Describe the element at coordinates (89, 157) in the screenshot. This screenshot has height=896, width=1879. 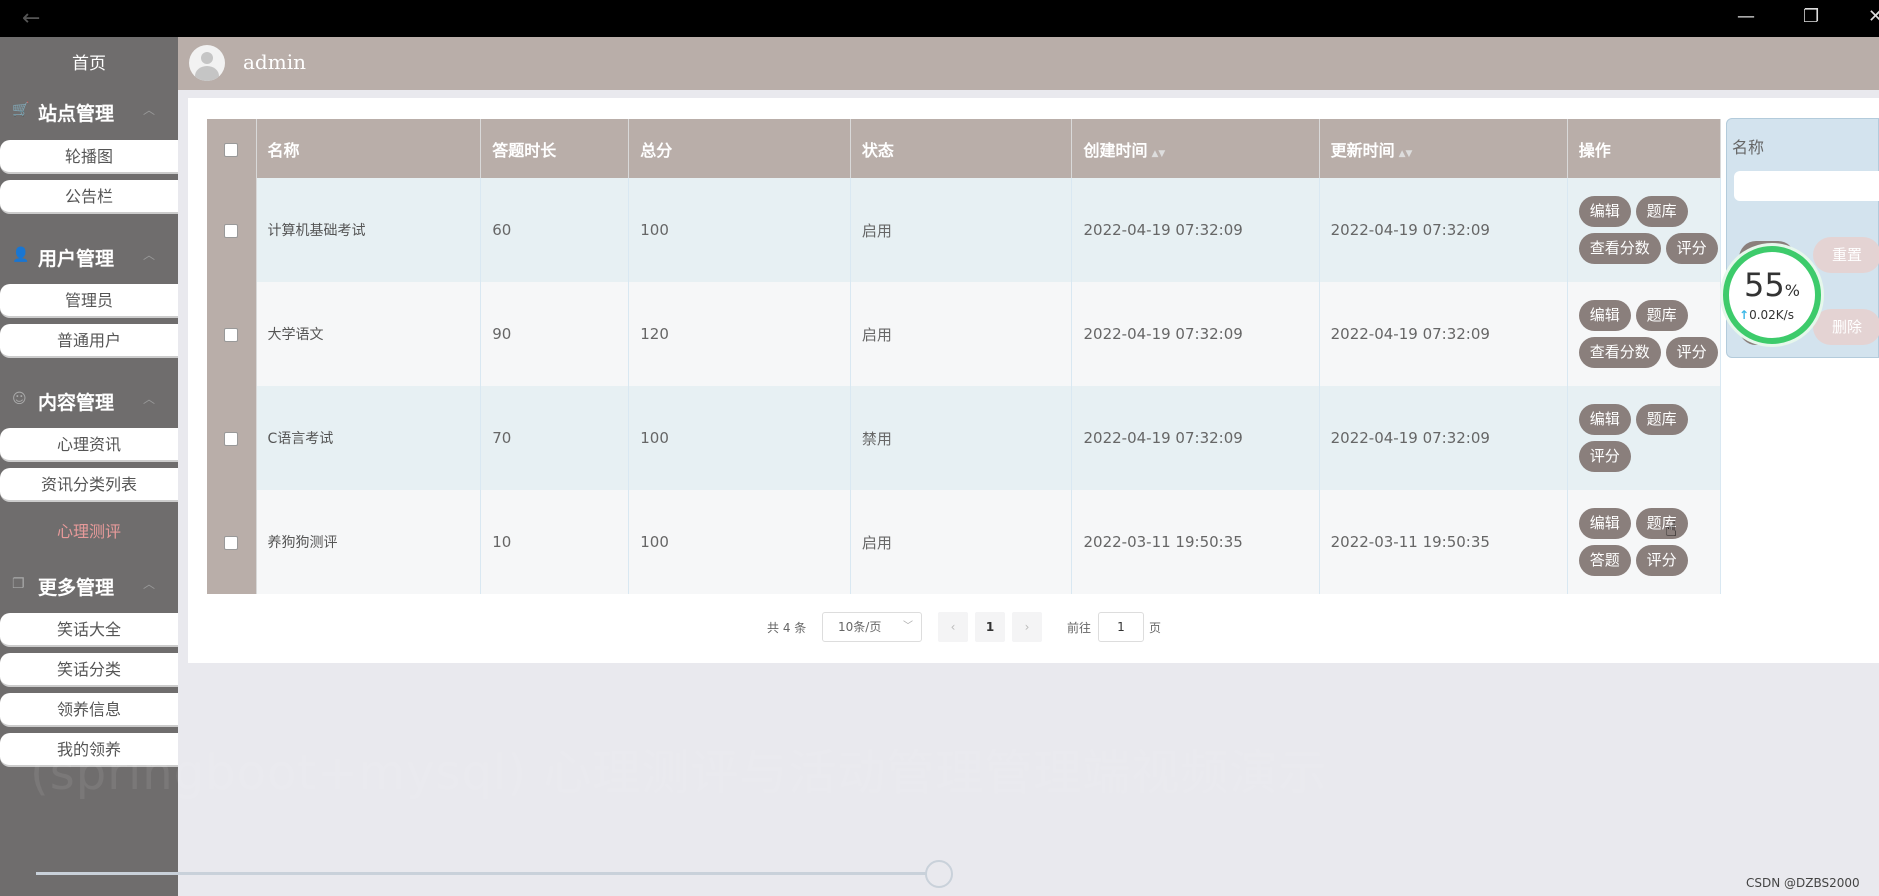
I see `sidebar-item-carousel: 轮播图` at that location.